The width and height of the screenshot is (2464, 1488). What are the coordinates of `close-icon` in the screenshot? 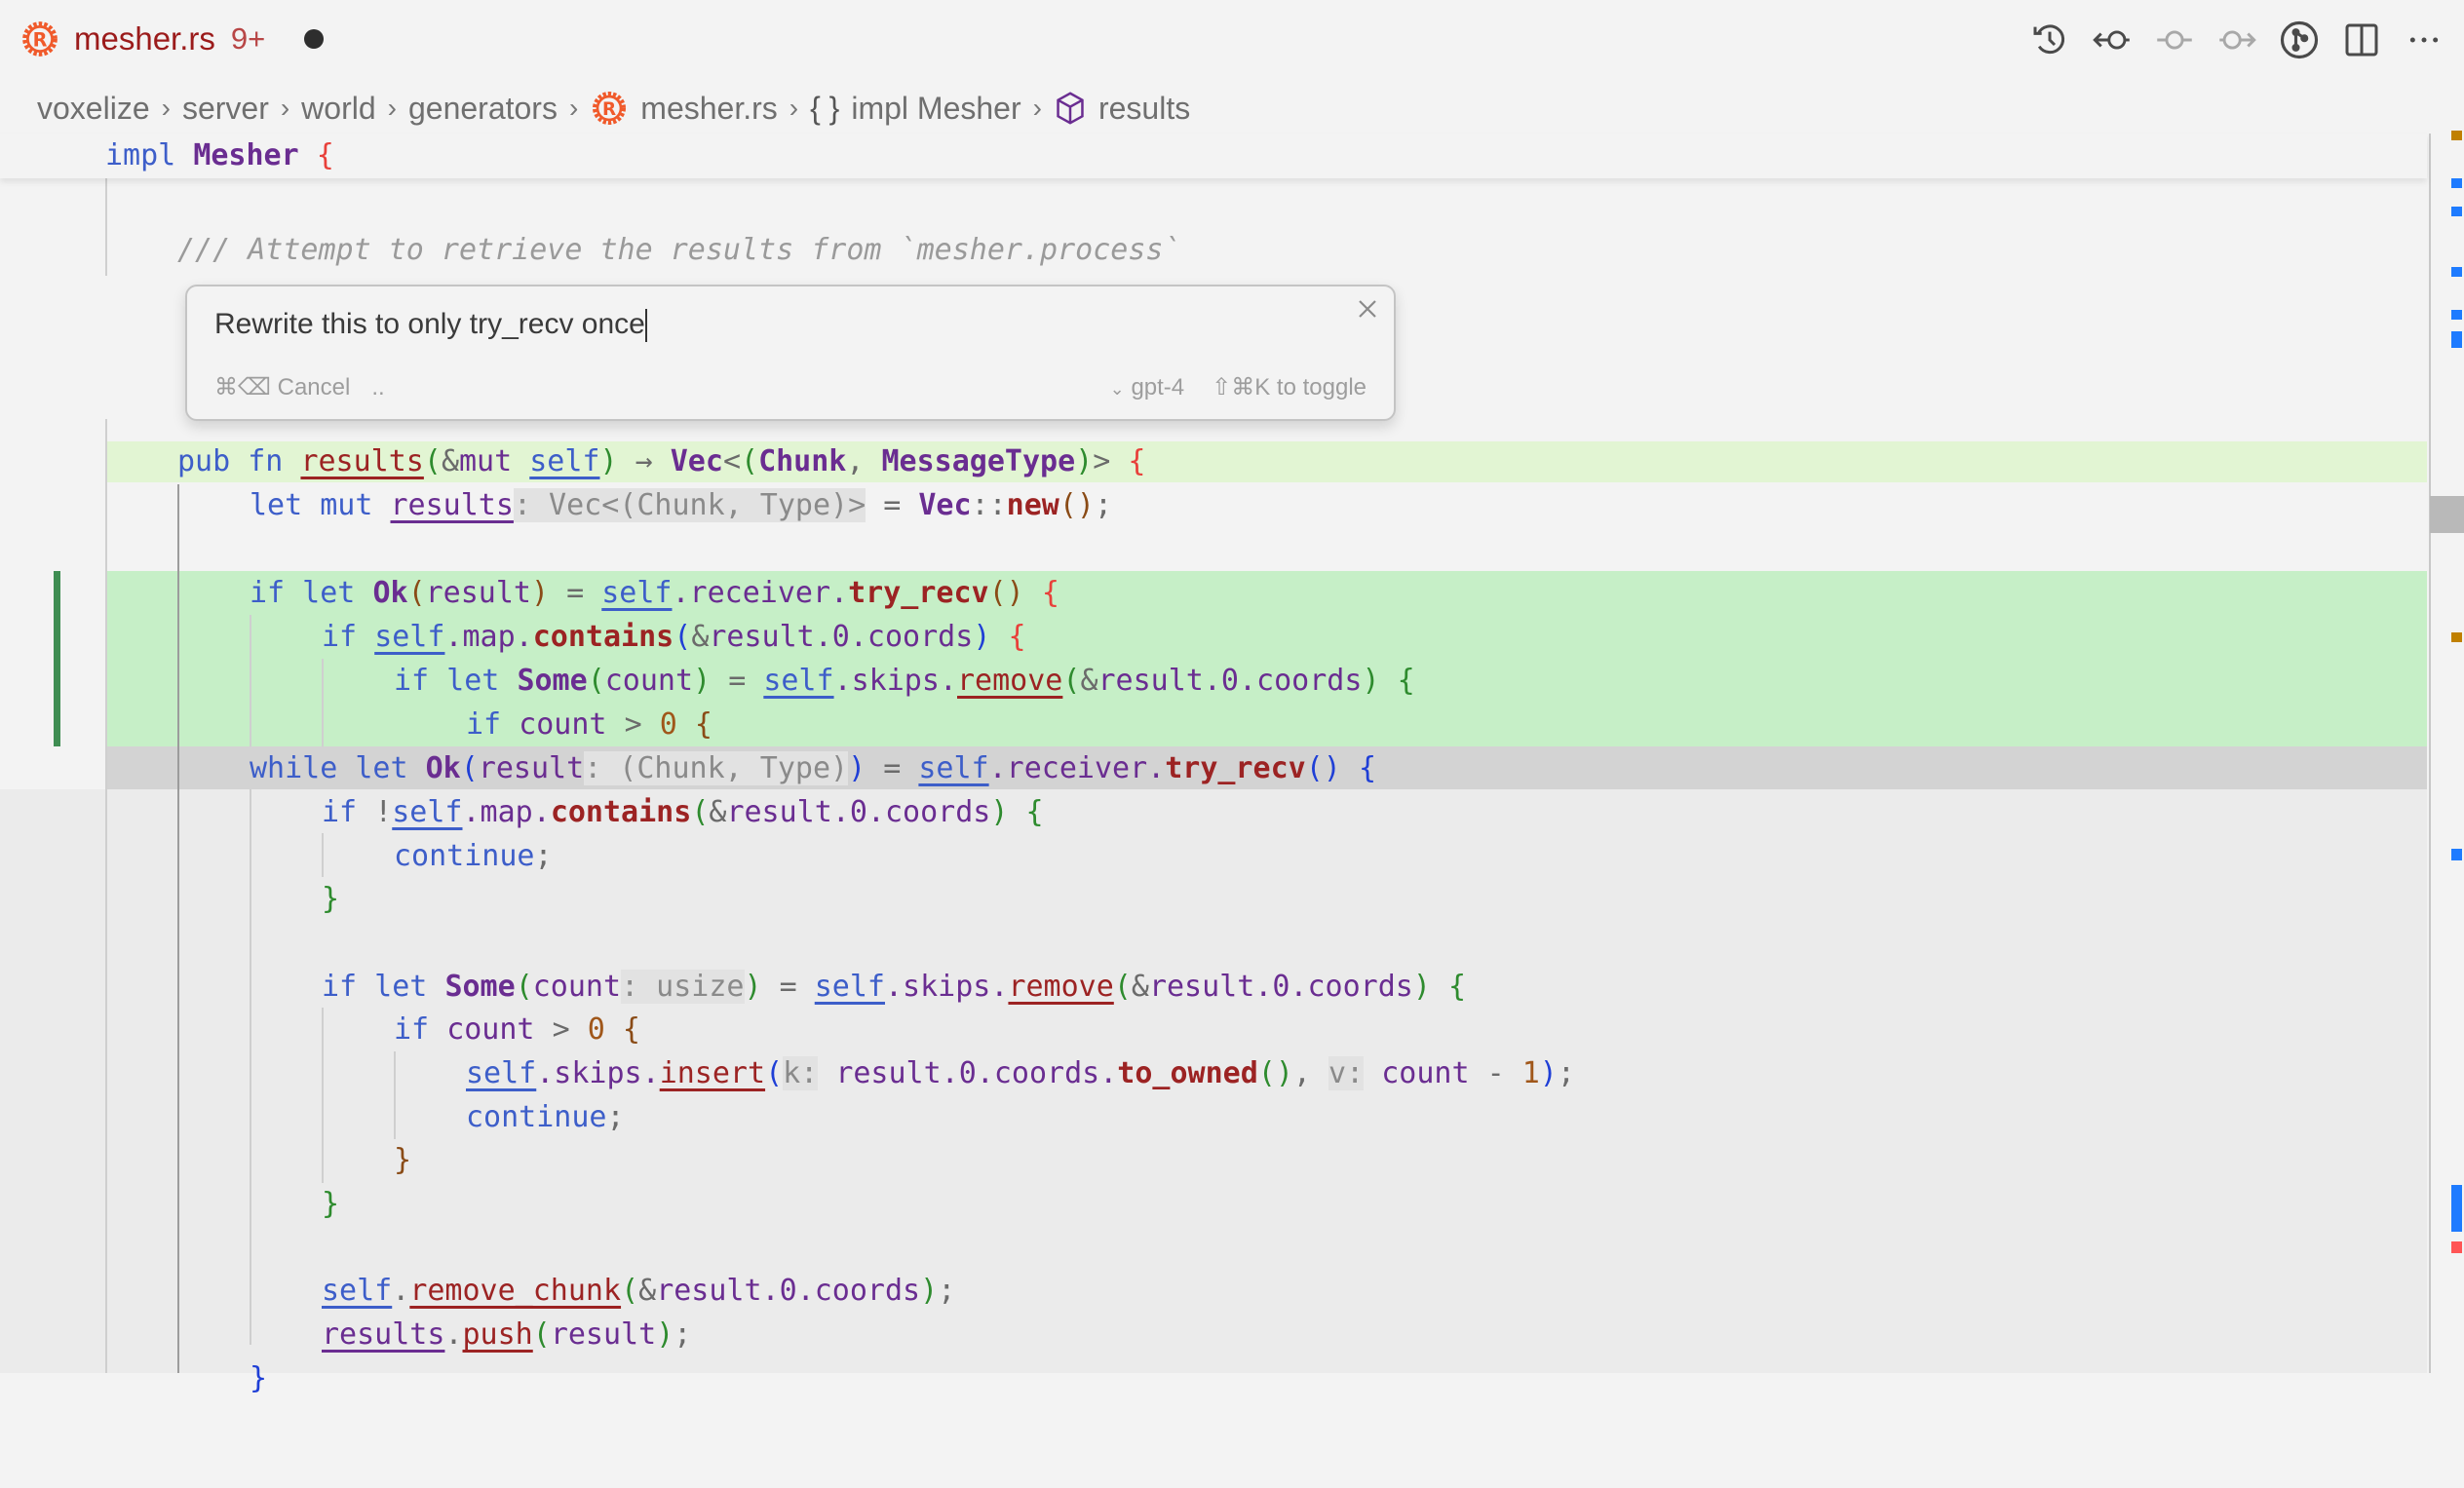 It's located at (1367, 309).